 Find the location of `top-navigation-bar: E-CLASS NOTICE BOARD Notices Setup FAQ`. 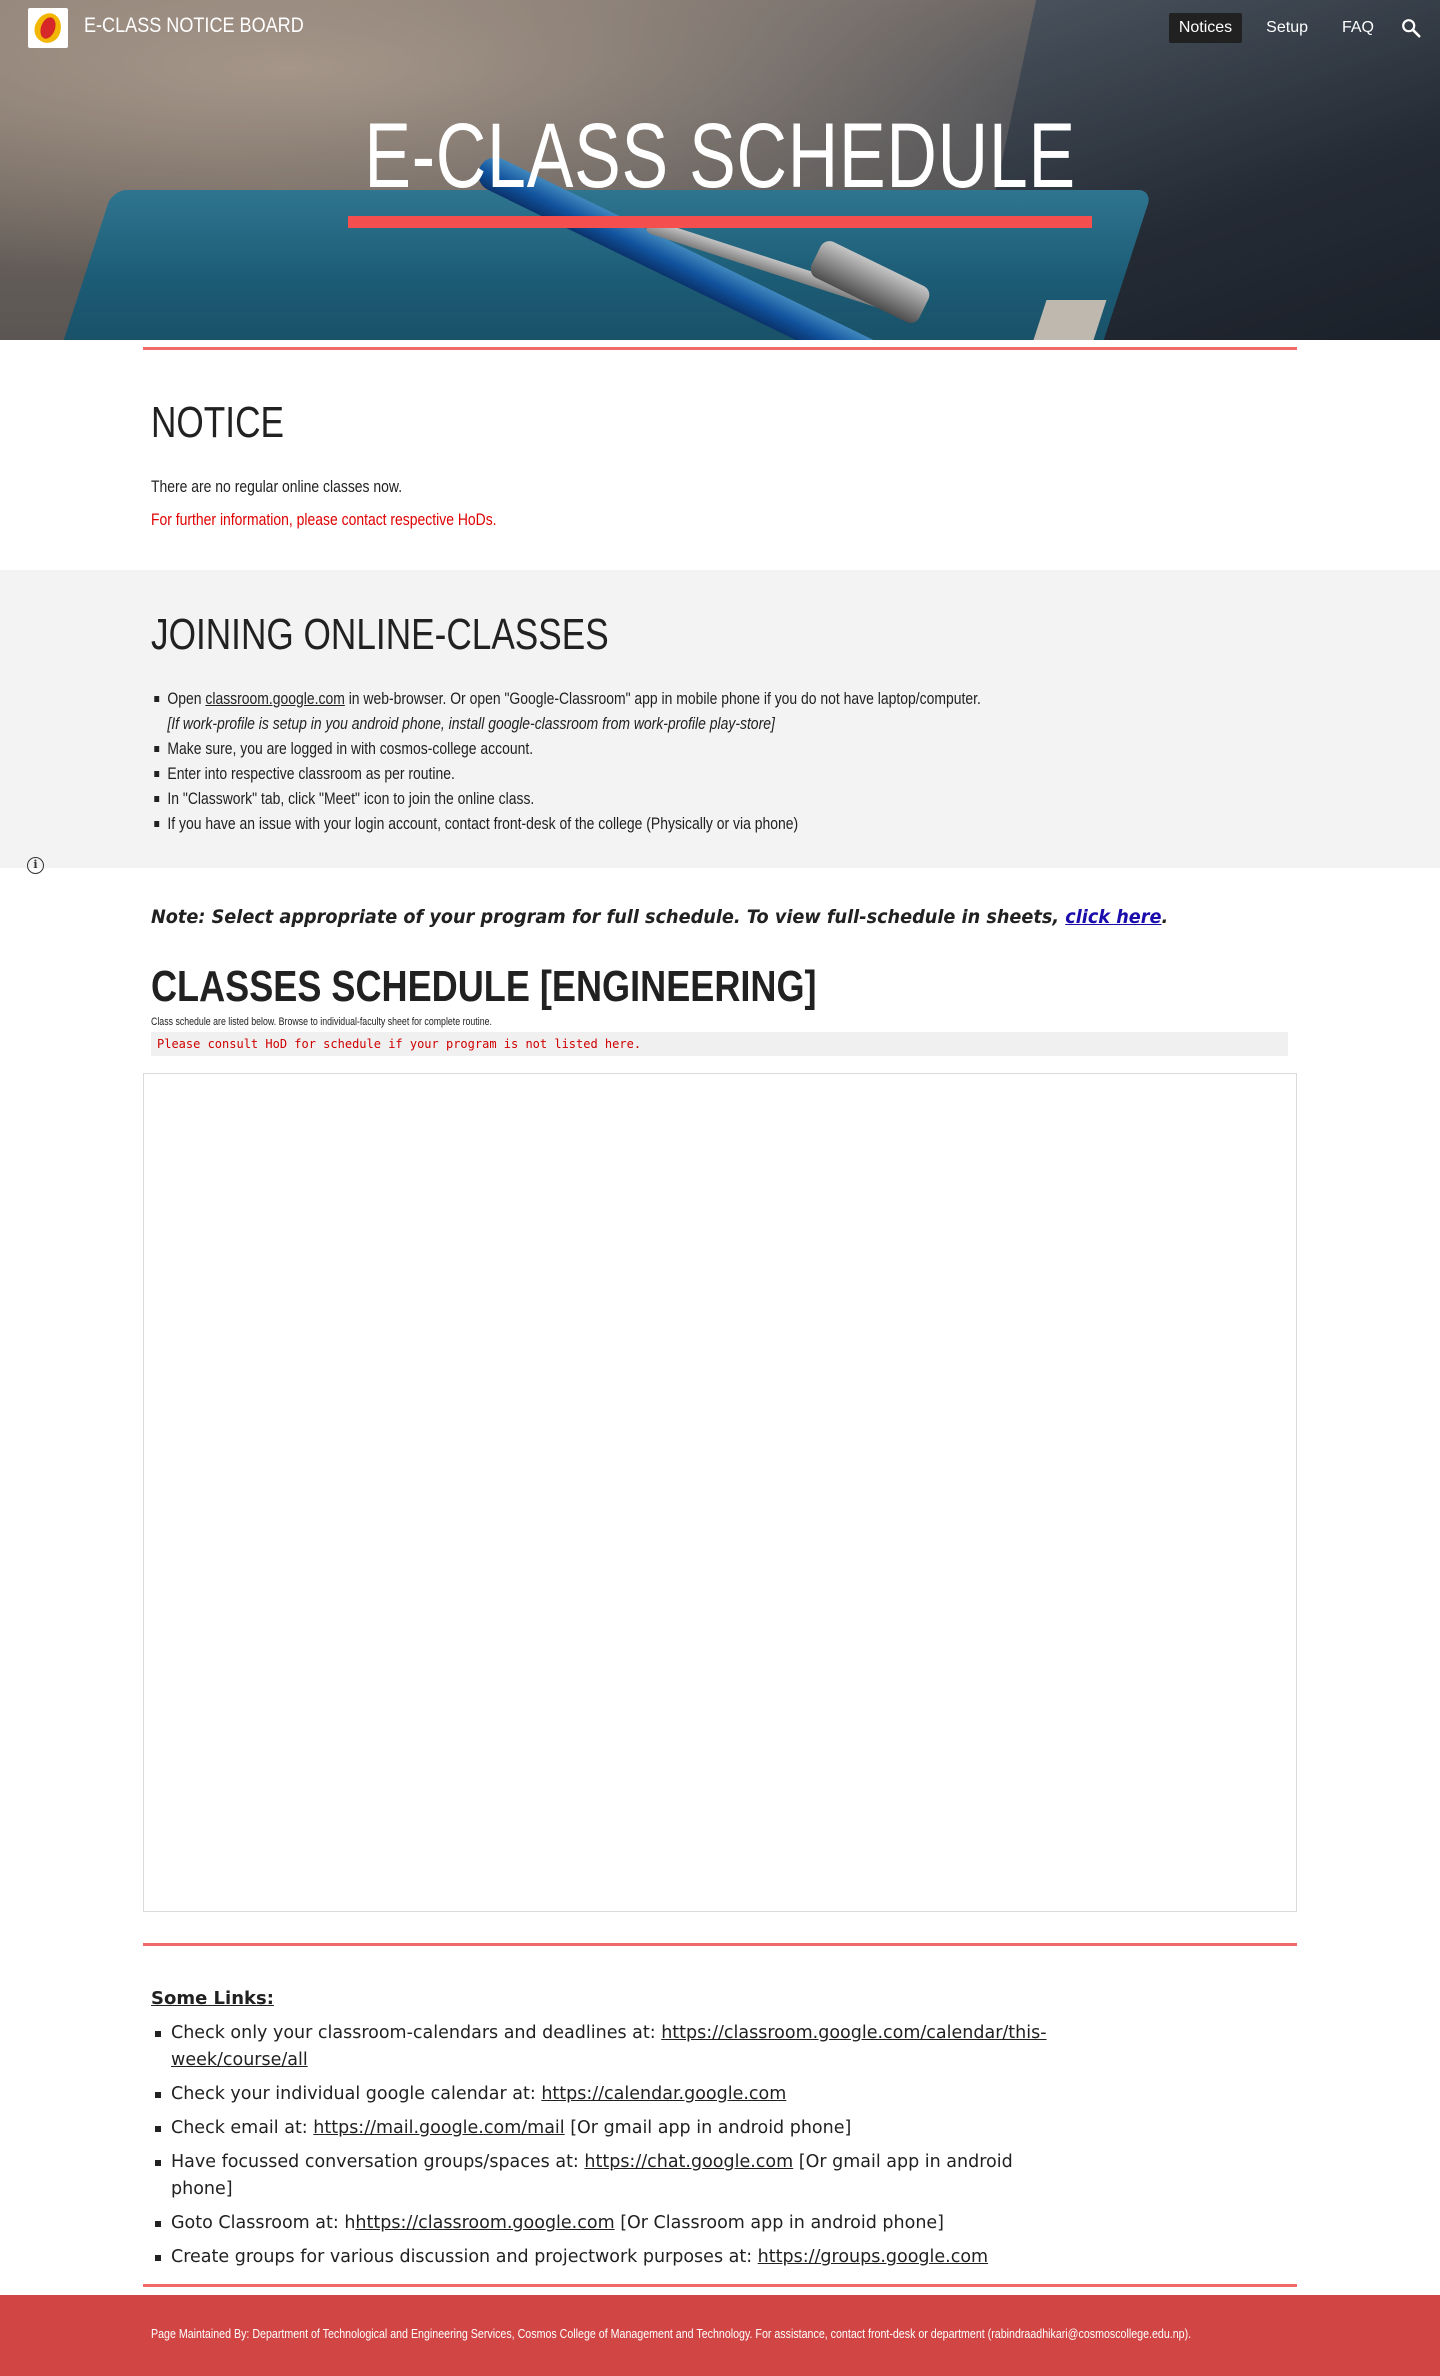

top-navigation-bar: E-CLASS NOTICE BOARD Notices Setup FAQ is located at coordinates (720, 28).